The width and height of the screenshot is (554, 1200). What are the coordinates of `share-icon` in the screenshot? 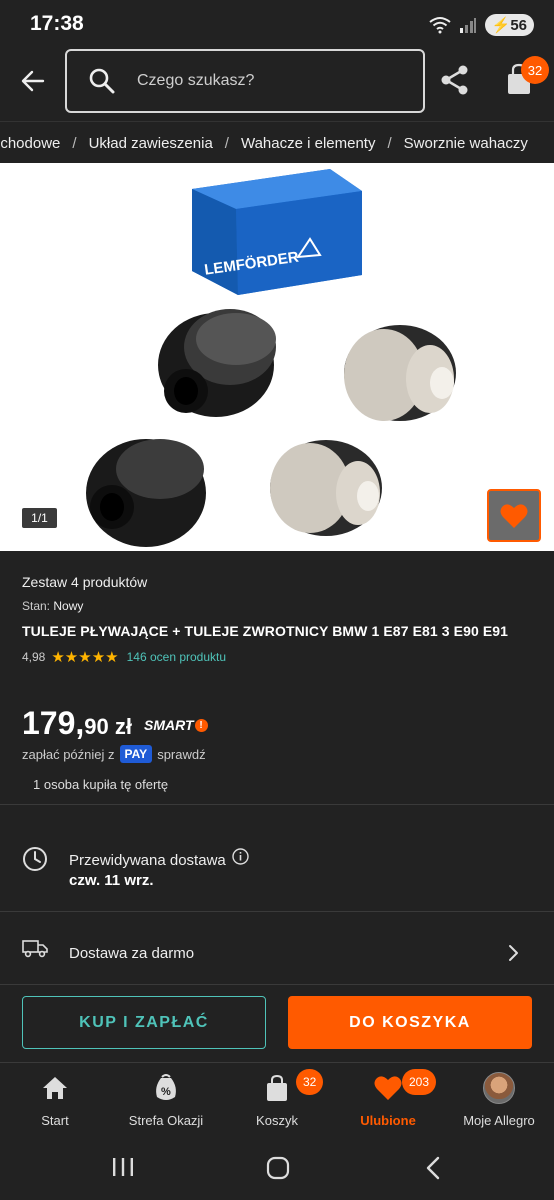 It's located at (454, 80).